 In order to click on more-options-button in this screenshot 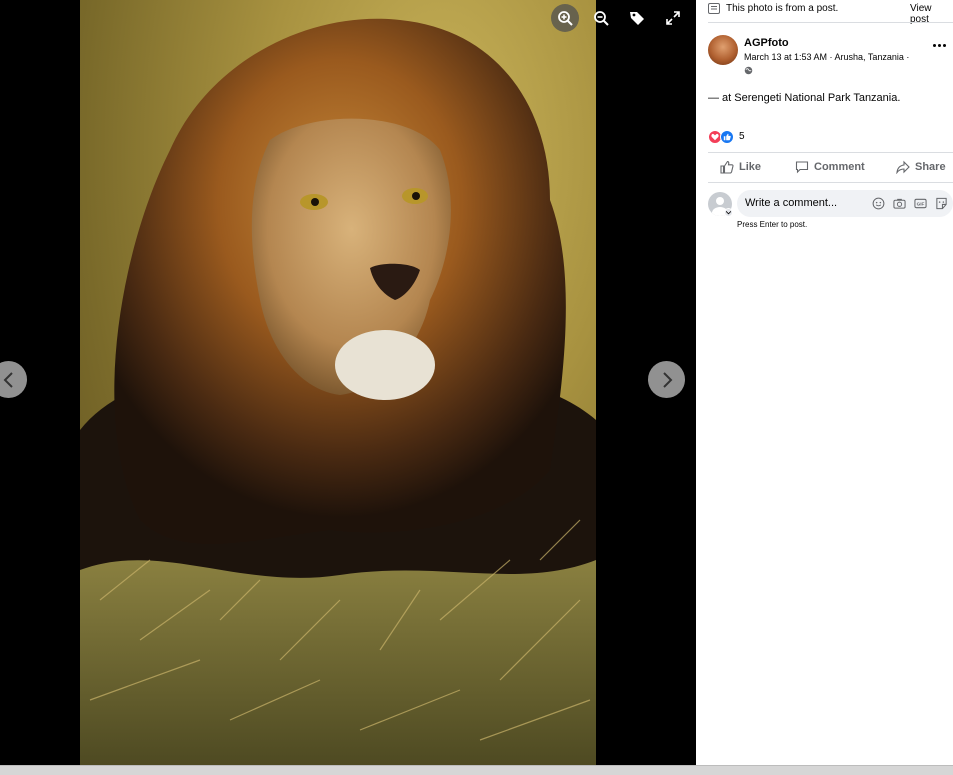, I will do `click(939, 45)`.